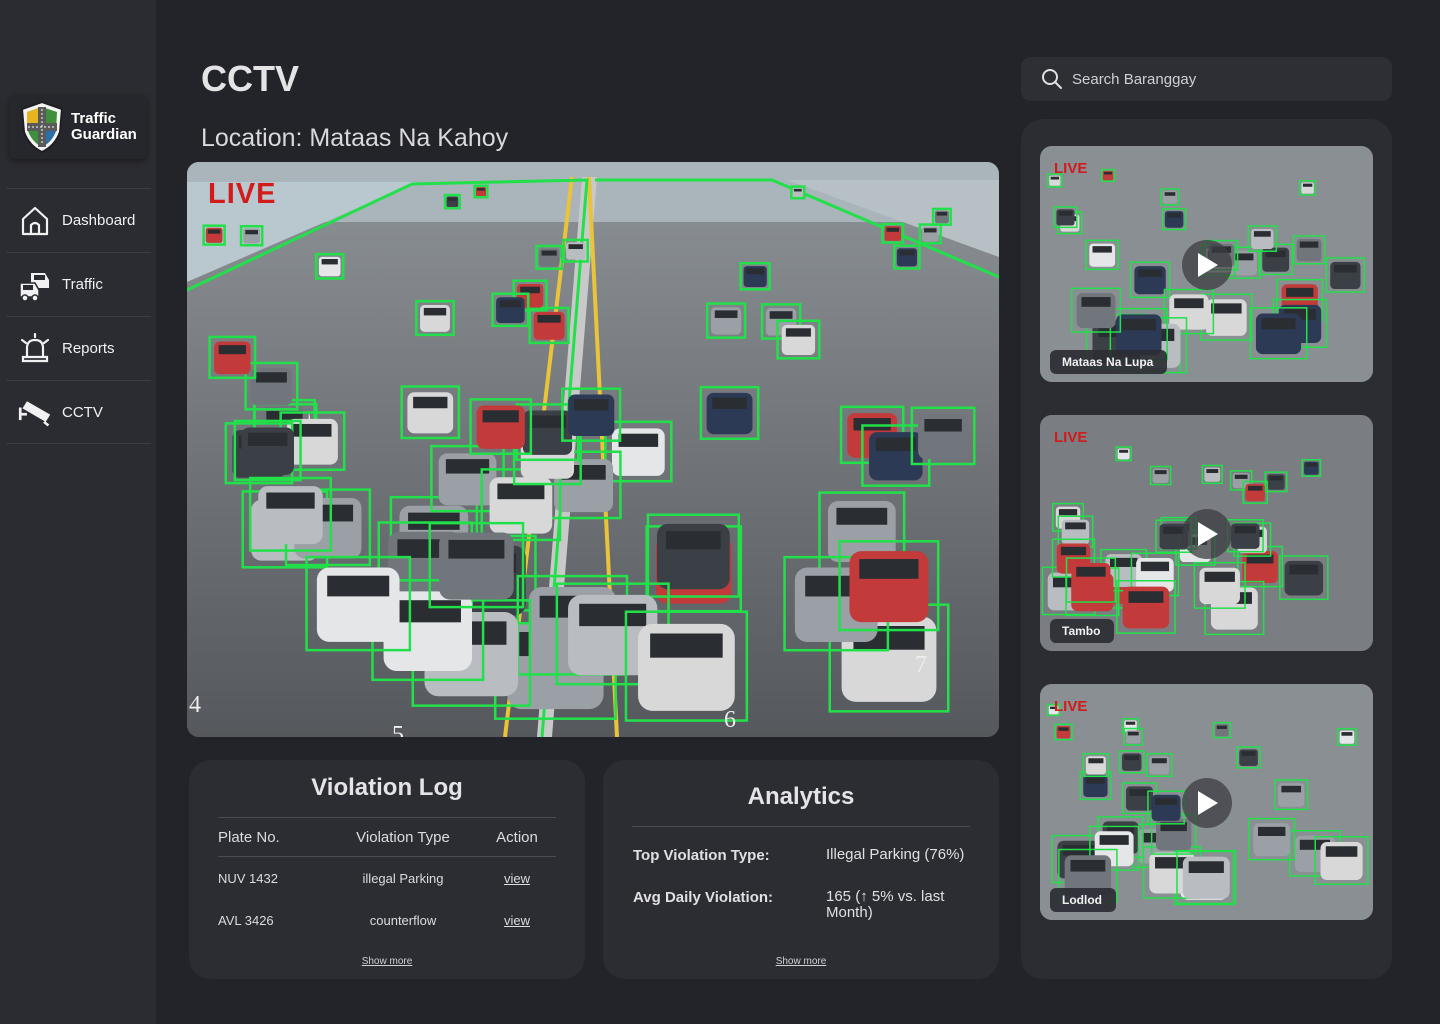  What do you see at coordinates (34, 287) in the screenshot?
I see `cars-icon` at bounding box center [34, 287].